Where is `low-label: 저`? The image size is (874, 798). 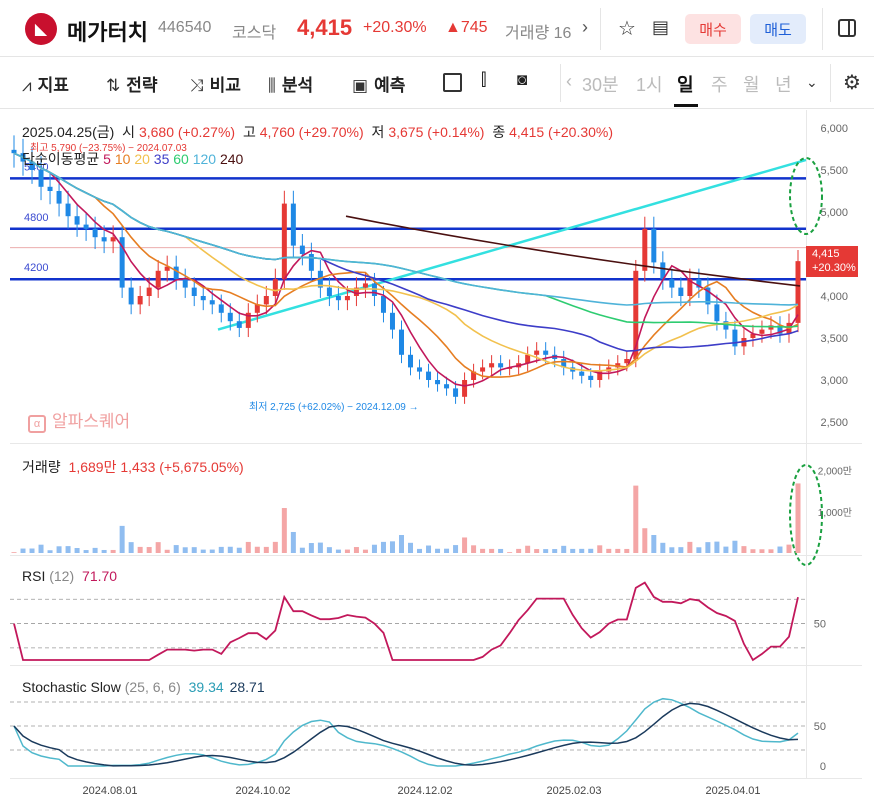
low-label: 저 is located at coordinates (378, 132).